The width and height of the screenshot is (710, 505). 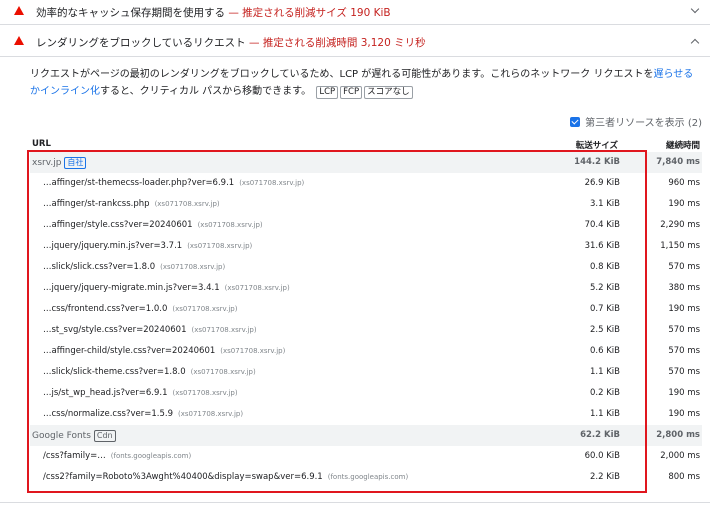 I want to click on transfer-size: 0.8 KiB, so click(x=605, y=267).